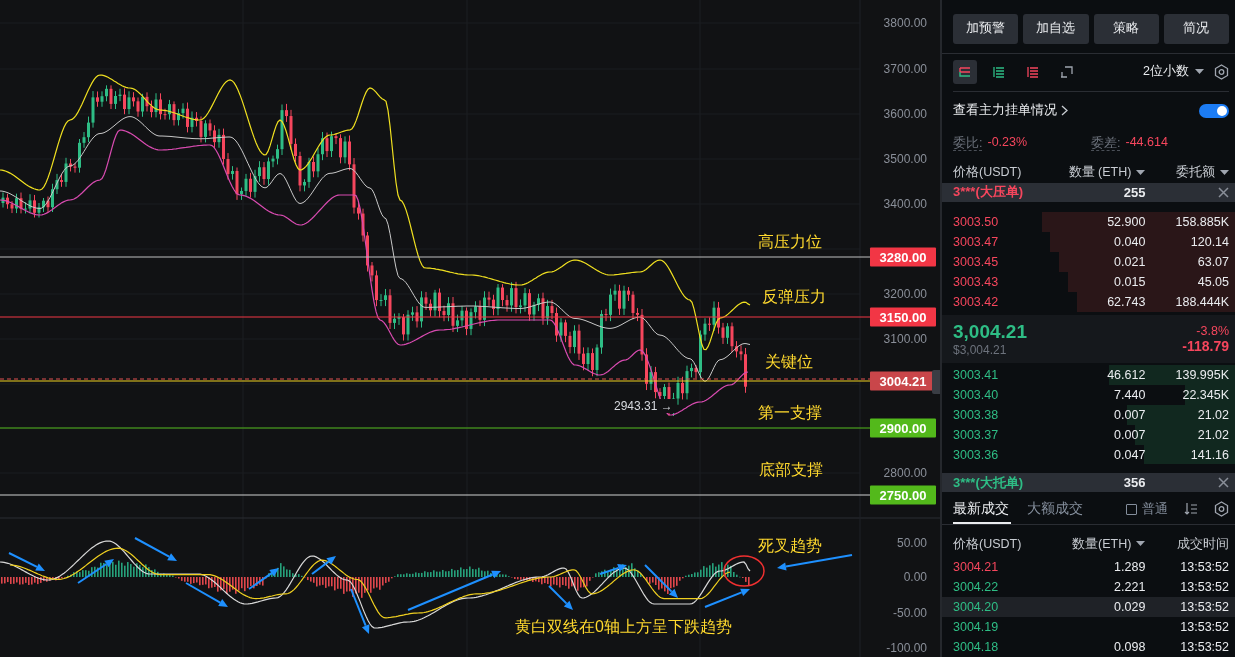 The width and height of the screenshot is (1235, 657). Describe the element at coordinates (1088, 241) in the screenshot. I see `order-book-row: 3003.47 0.040 120.14` at that location.